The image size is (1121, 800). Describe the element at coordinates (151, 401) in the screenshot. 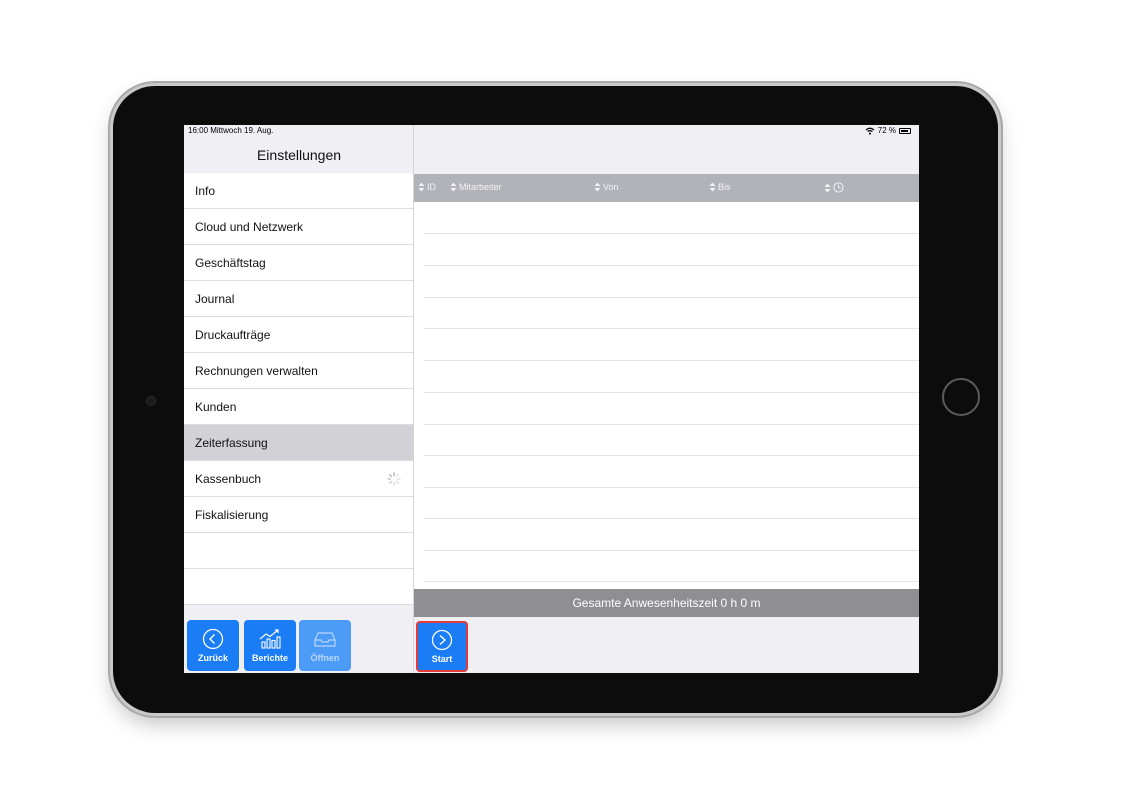

I see `camera` at that location.